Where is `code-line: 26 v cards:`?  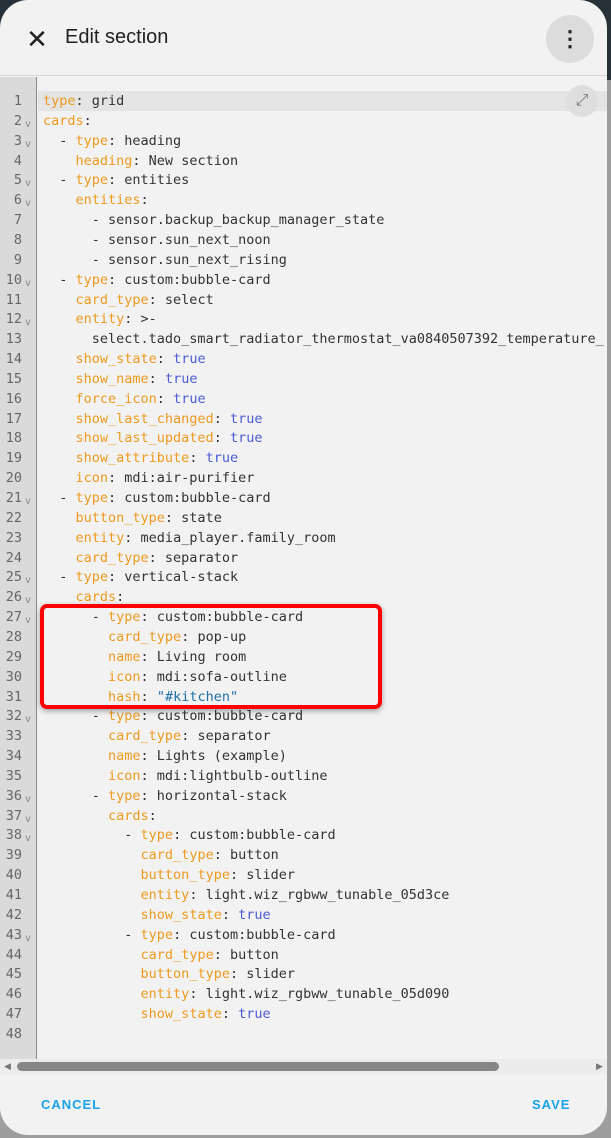
code-line: 26 v cards: is located at coordinates (303, 597).